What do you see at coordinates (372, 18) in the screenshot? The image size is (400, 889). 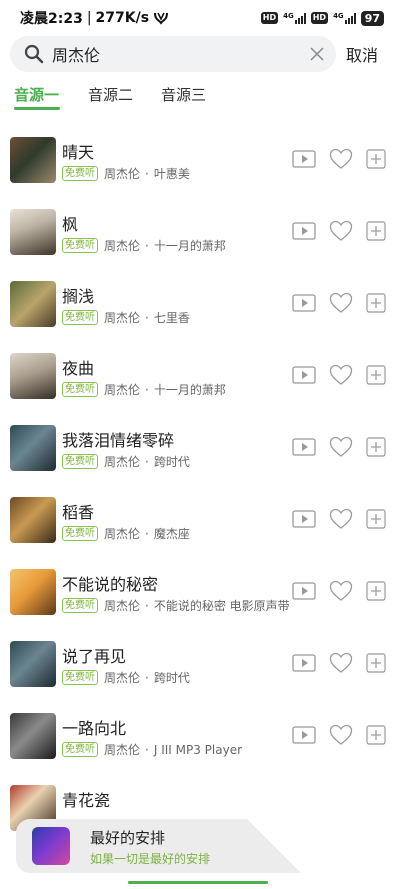 I see `battery-indicator: 97` at bounding box center [372, 18].